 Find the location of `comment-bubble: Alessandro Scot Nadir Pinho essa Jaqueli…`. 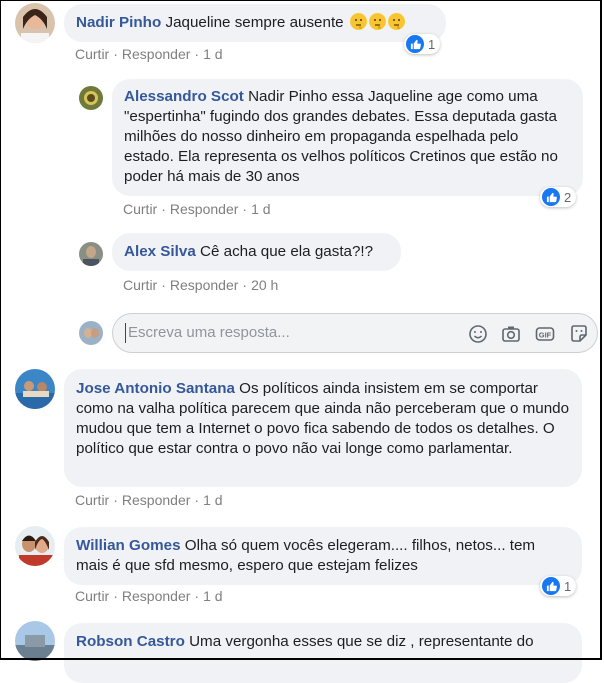

comment-bubble: Alessandro Scot Nadir Pinho essa Jaqueli… is located at coordinates (347, 137).